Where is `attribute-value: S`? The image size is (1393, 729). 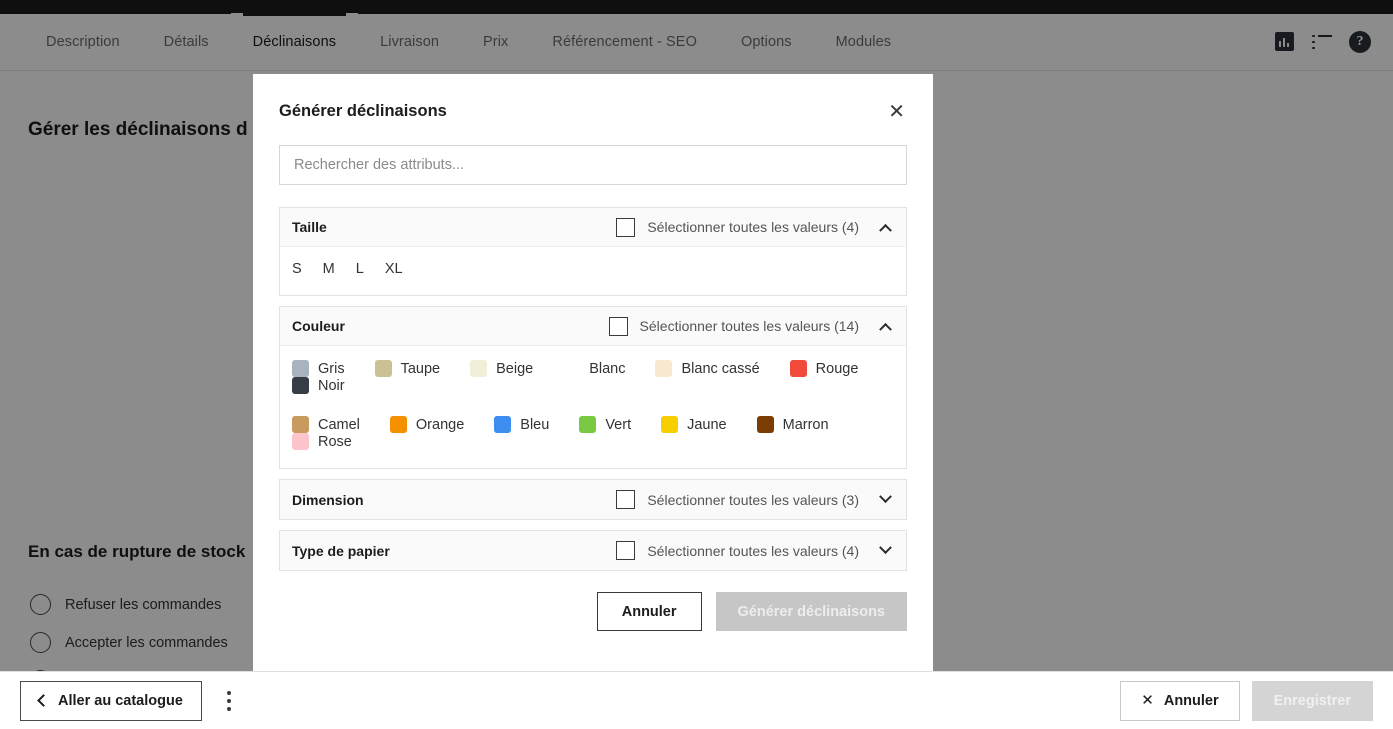 attribute-value: S is located at coordinates (297, 269).